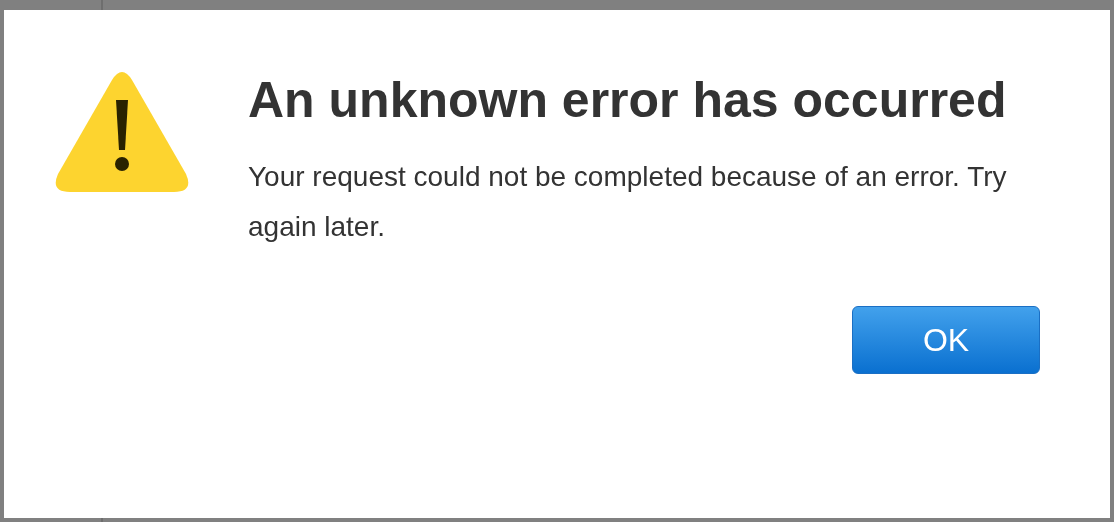 Image resolution: width=1114 pixels, height=522 pixels. What do you see at coordinates (628, 100) in the screenshot?
I see `dialog-title: An unknown error has occurred` at bounding box center [628, 100].